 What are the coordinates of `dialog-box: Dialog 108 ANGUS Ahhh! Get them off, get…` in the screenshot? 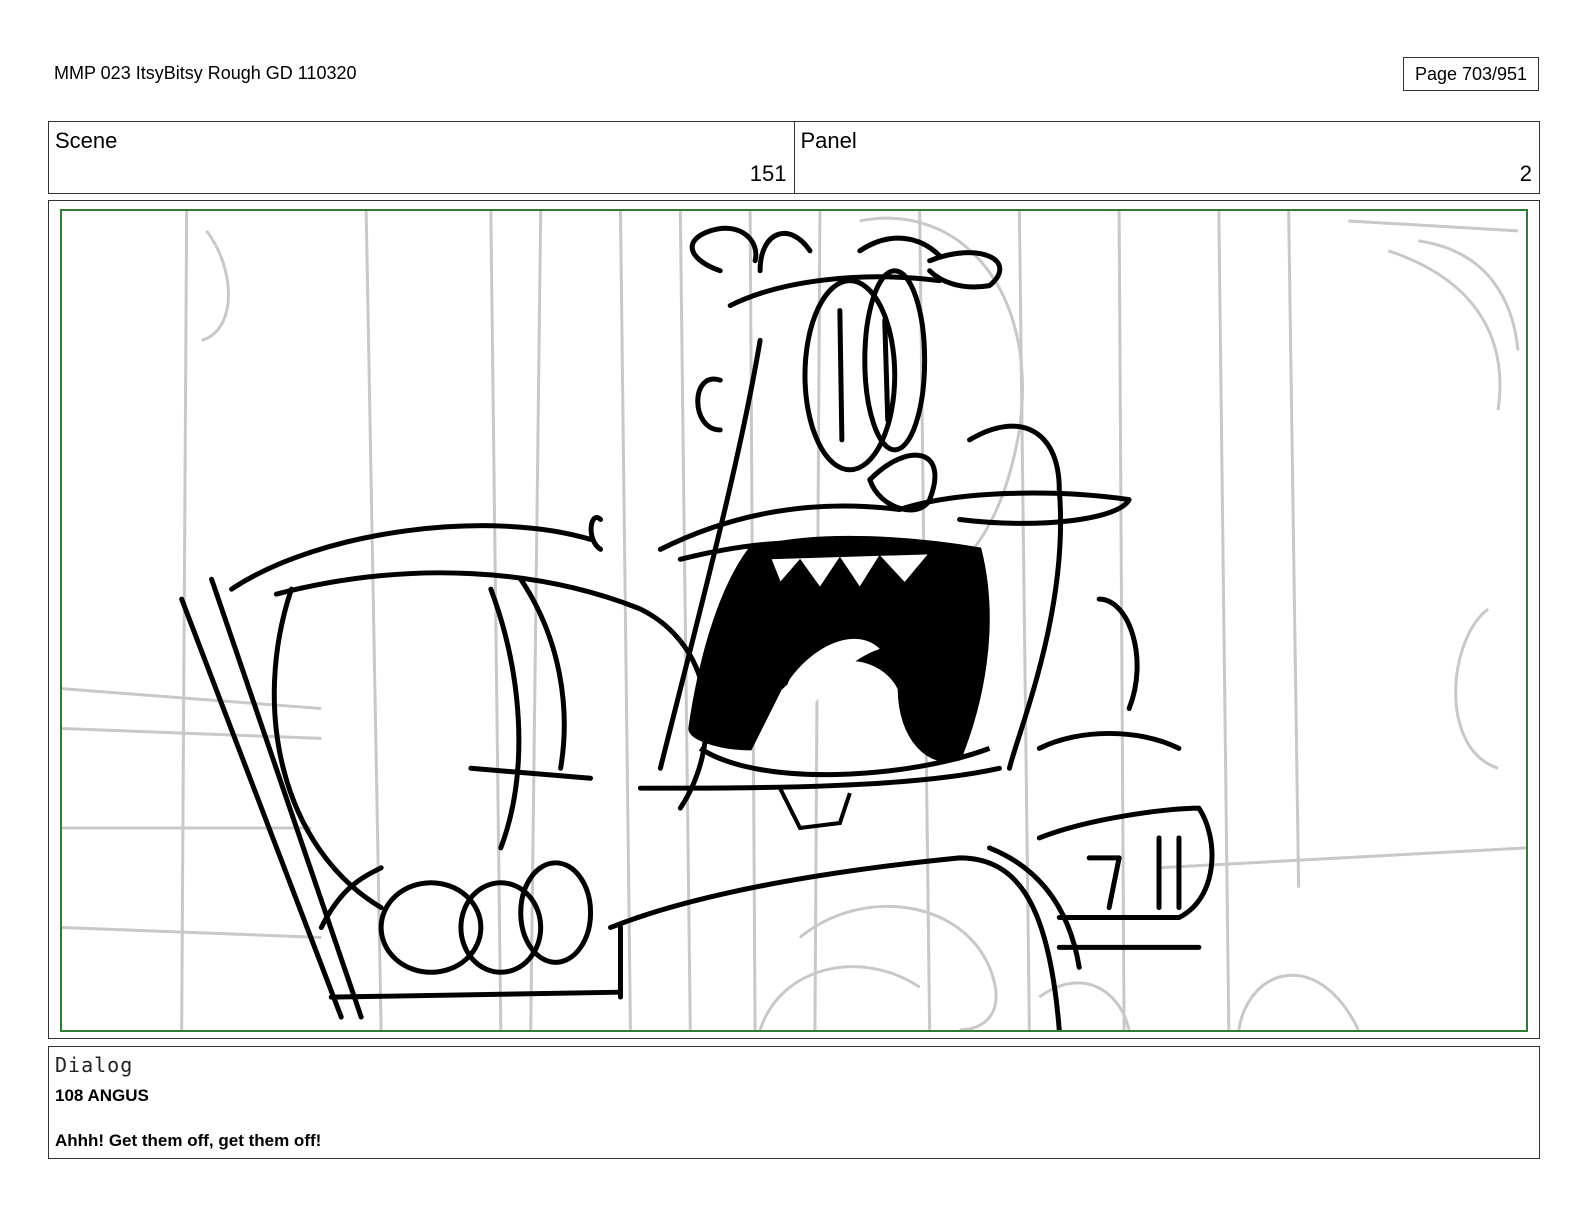 It's located at (794, 1102).